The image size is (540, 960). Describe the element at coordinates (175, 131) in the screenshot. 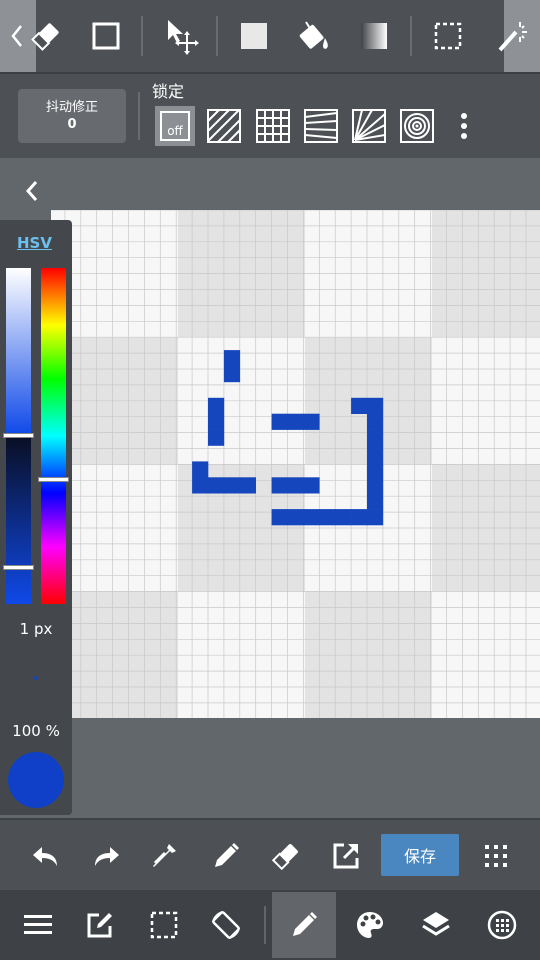

I see `ruler-off-label: off` at that location.